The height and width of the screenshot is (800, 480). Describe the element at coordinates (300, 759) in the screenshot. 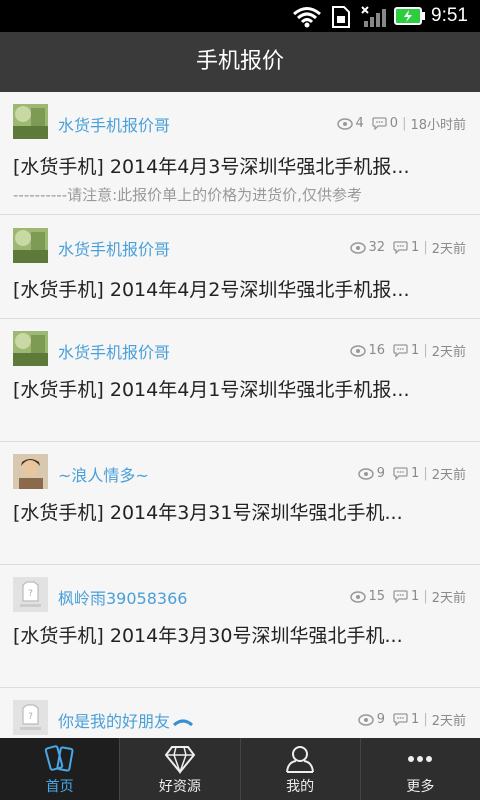

I see `user-icon` at that location.